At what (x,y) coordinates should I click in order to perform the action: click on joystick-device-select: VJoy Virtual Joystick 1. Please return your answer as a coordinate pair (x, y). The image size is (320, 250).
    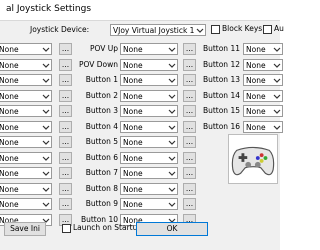
    Looking at the image, I should click on (158, 30).